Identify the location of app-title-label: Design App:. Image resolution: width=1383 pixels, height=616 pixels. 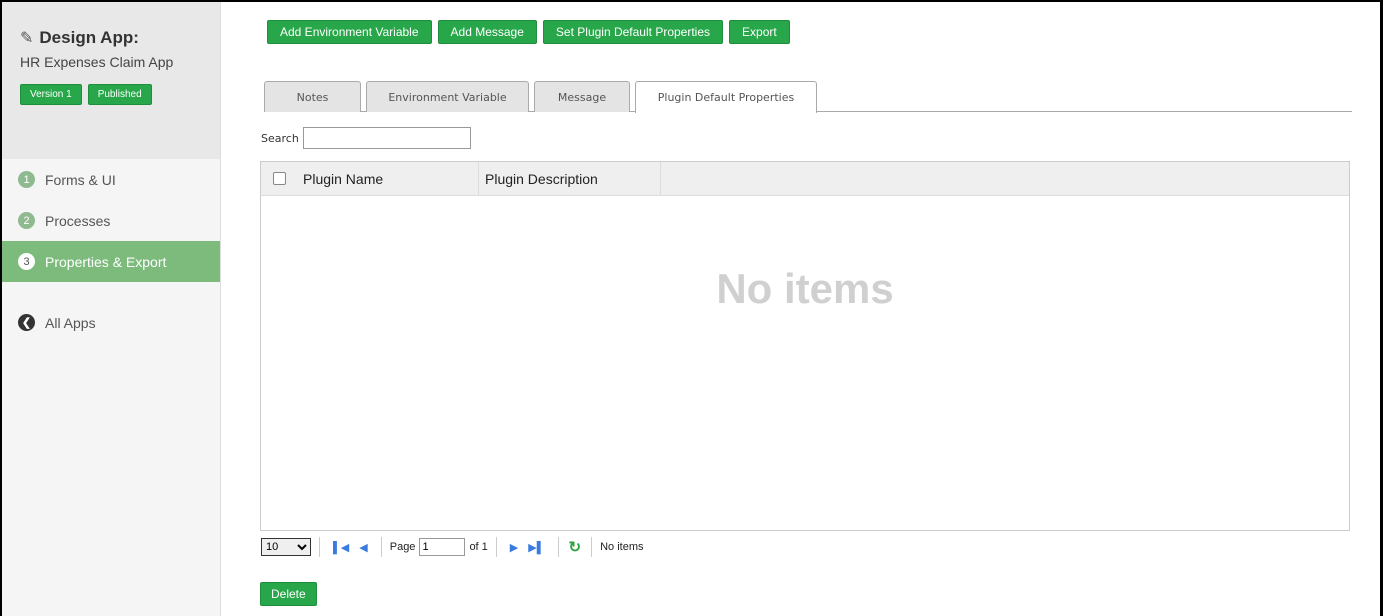
(89, 37).